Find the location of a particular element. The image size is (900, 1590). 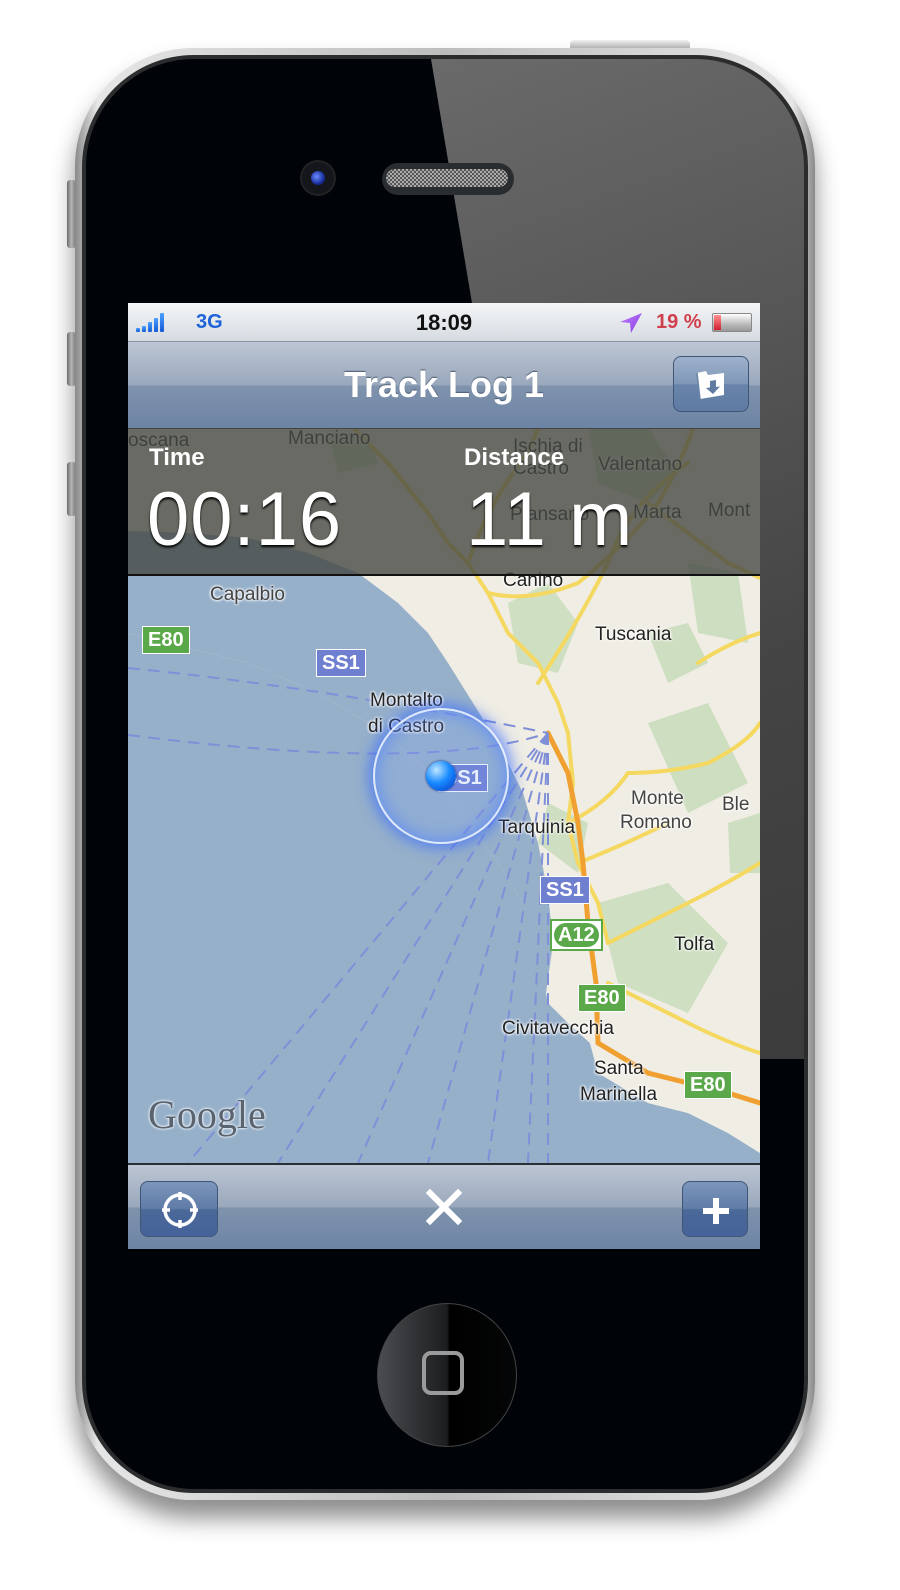

map-label-ble: Ble is located at coordinates (736, 804).